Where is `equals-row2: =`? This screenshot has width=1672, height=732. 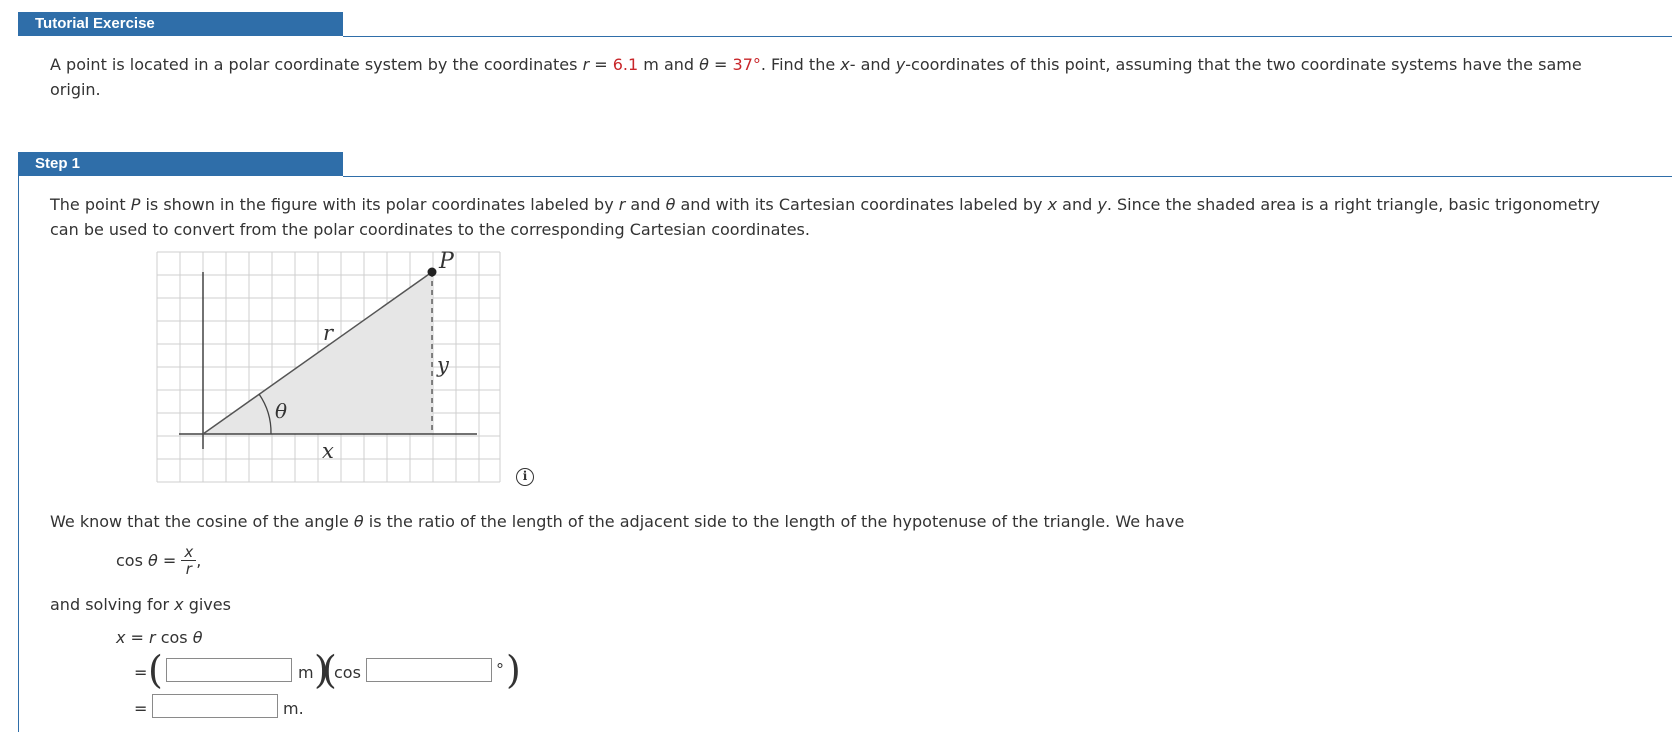 equals-row2: = is located at coordinates (141, 708).